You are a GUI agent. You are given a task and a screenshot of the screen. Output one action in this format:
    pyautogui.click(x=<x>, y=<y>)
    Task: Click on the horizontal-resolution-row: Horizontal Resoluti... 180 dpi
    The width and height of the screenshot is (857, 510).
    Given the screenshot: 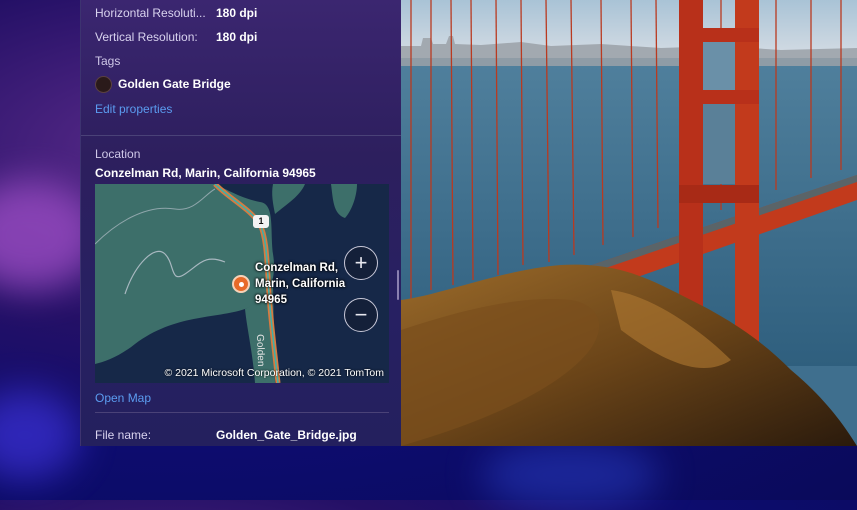 What is the action you would take?
    pyautogui.click(x=176, y=13)
    